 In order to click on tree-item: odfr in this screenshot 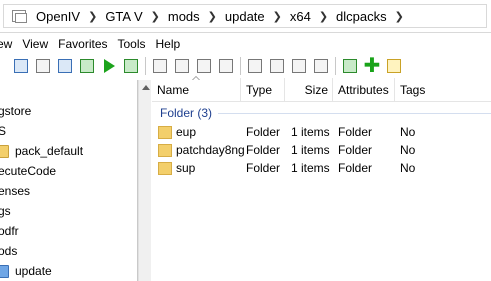, I will do `click(9, 231)`.